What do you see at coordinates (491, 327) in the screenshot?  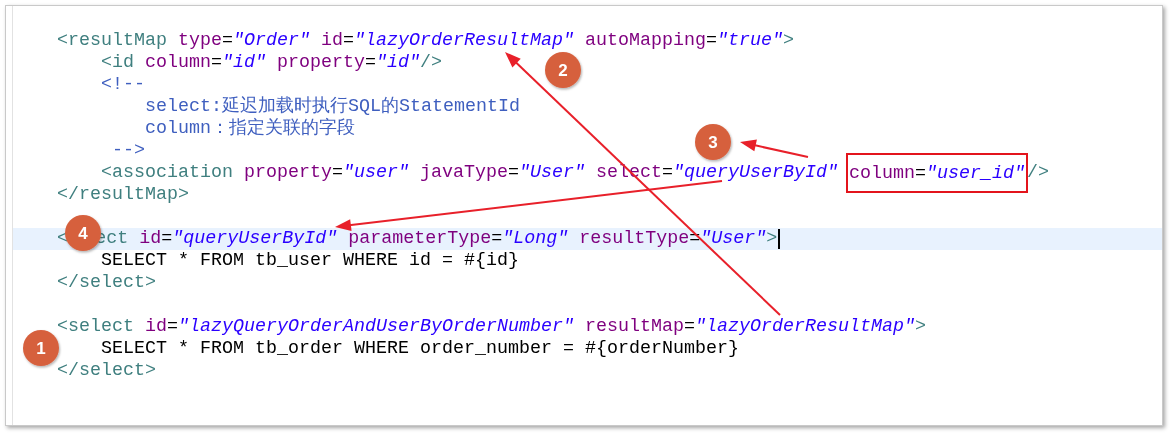 I see `code-line: <select id="lazyQueryOrderAndUserByOrderNumber" resultMap="lazyOrderResultMap">` at bounding box center [491, 327].